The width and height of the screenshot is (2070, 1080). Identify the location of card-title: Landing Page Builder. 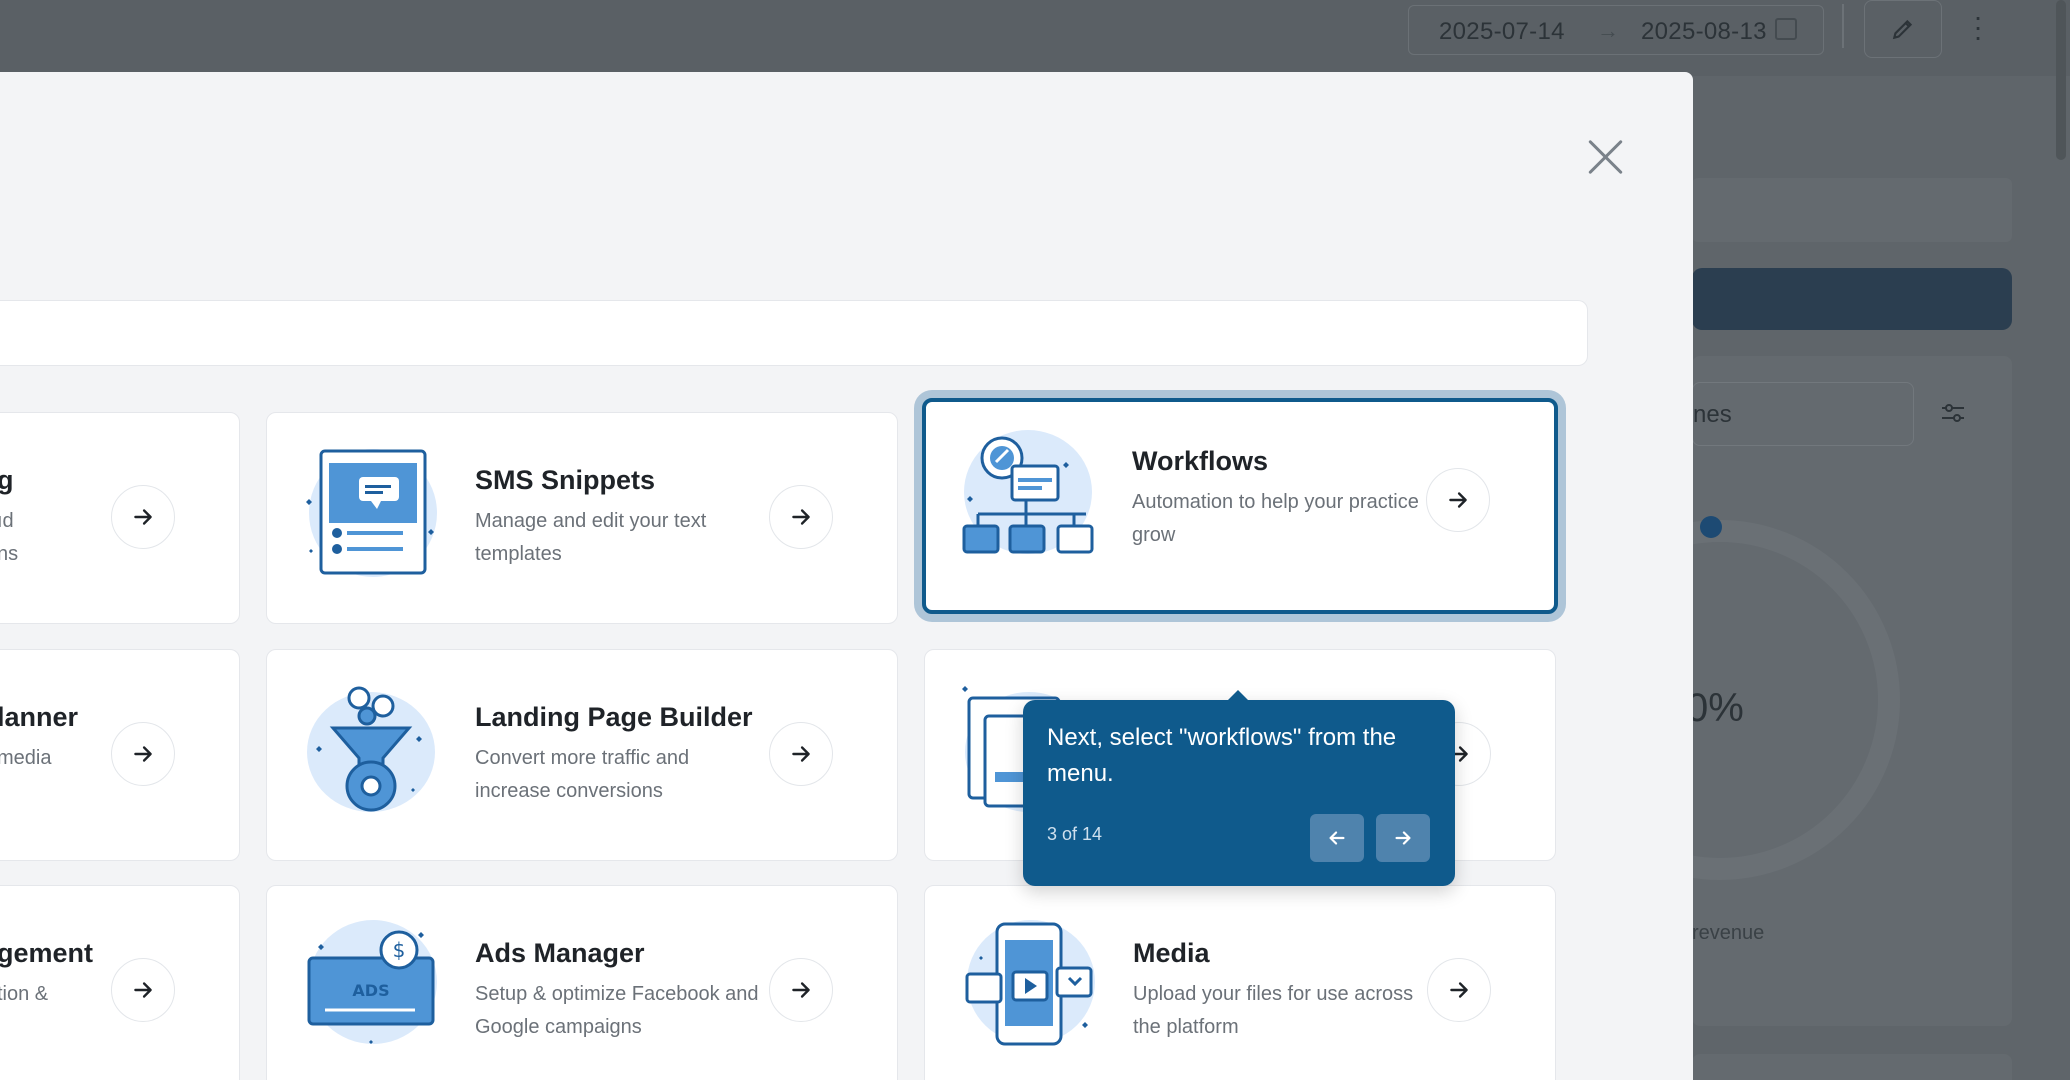
(614, 717).